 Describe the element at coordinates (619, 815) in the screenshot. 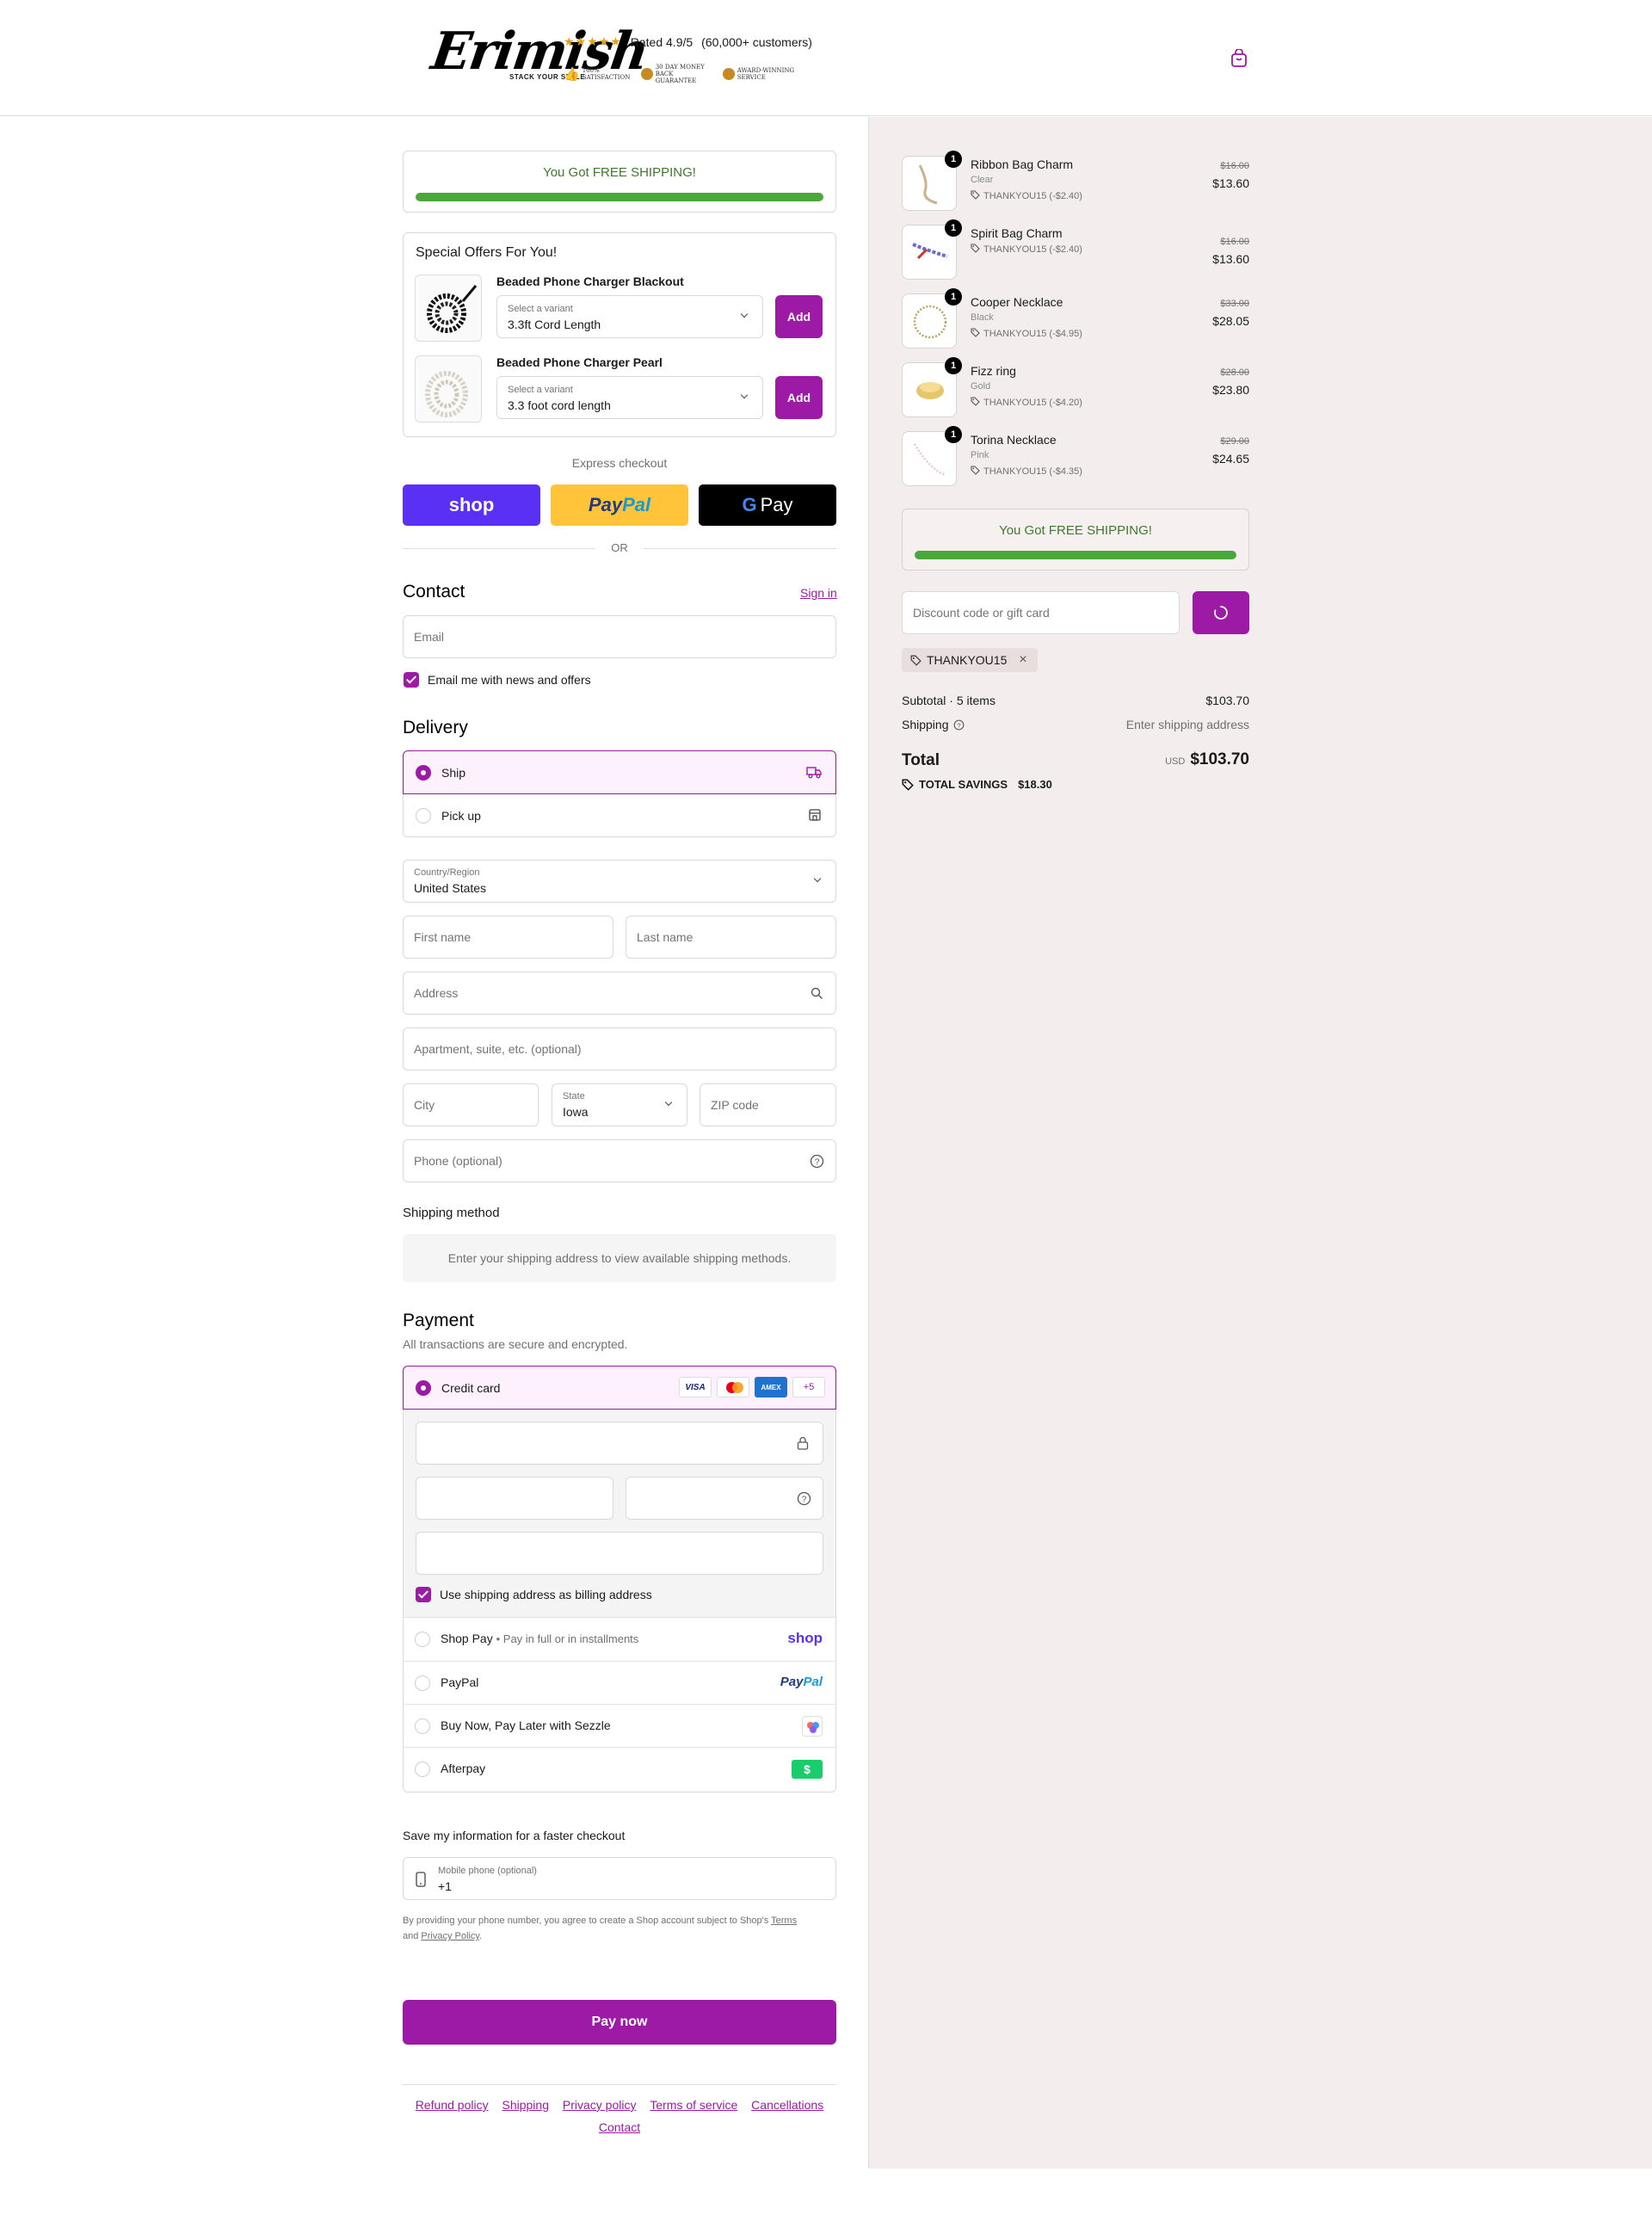

I see `pickup-option: Pick up` at that location.